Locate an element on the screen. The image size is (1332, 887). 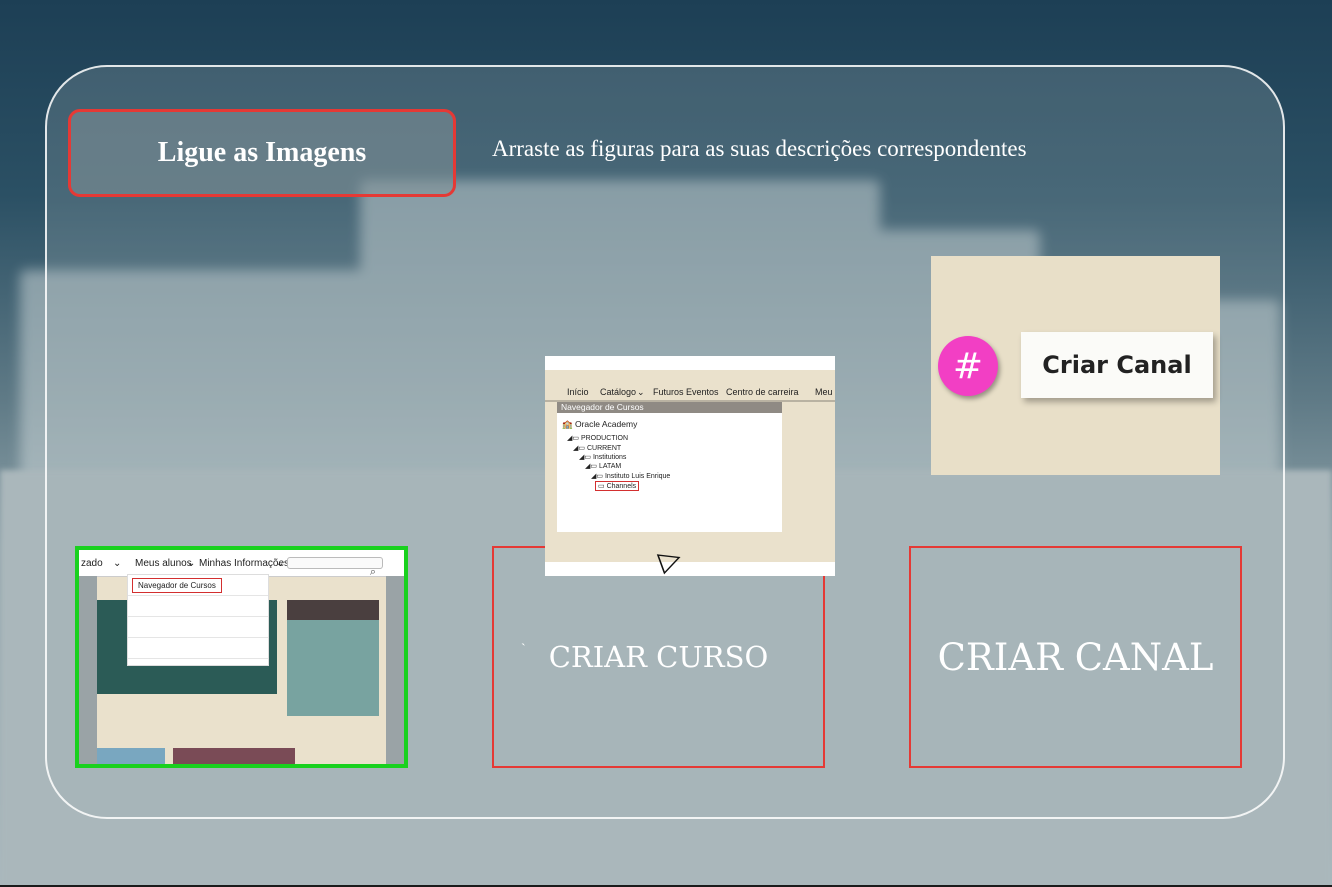
draggable-image-criar-canal: # Criar Canal is located at coordinates (1075, 365).